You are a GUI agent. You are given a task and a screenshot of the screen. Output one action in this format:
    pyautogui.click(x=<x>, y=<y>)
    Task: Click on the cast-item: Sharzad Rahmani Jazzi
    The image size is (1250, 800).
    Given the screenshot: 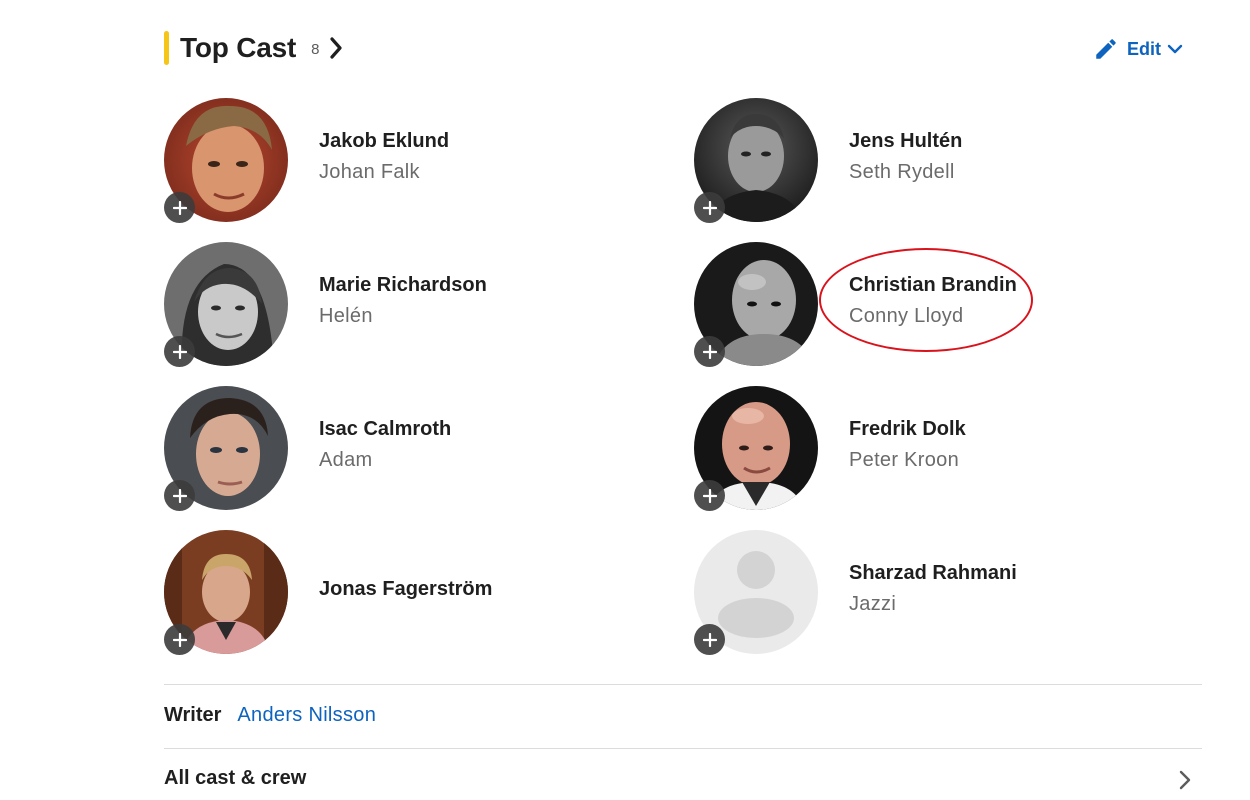 What is the action you would take?
    pyautogui.click(x=924, y=592)
    